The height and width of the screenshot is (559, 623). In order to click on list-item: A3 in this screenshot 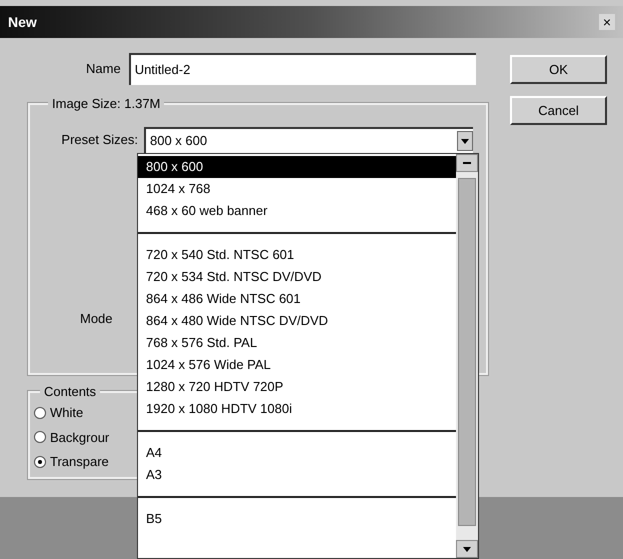, I will do `click(297, 475)`.